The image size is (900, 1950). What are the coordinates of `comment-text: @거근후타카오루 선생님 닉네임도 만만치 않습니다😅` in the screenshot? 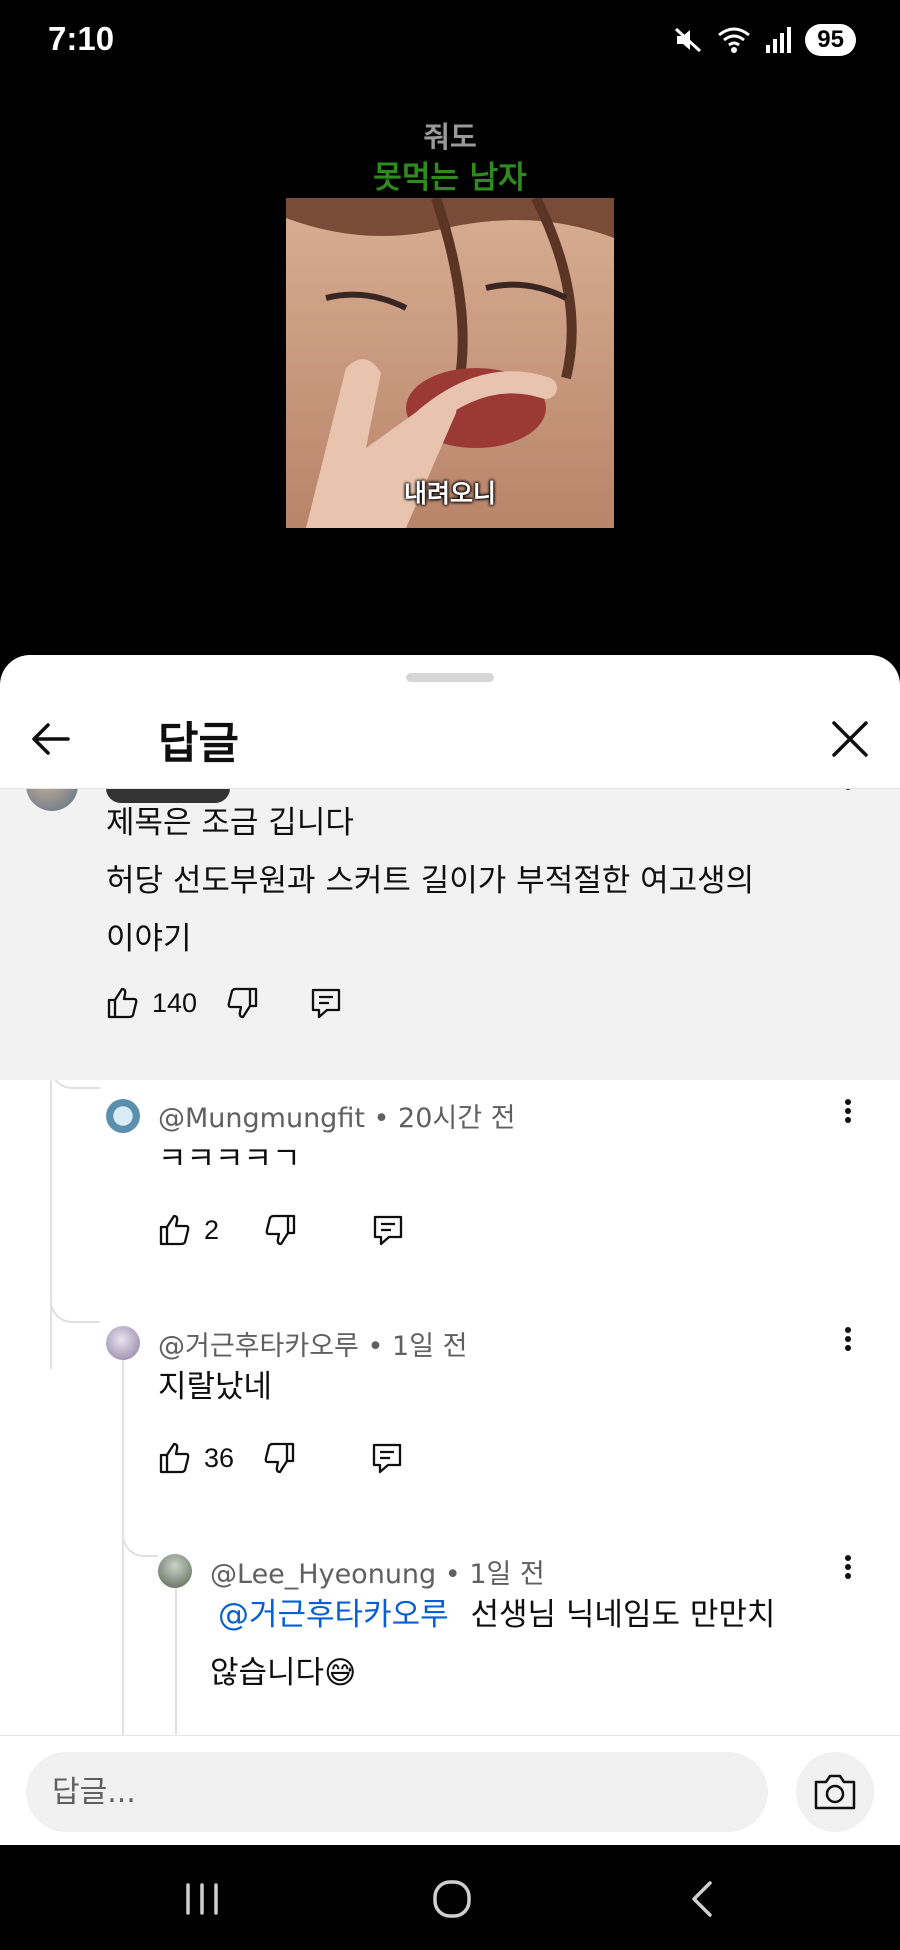 It's located at (492, 1644).